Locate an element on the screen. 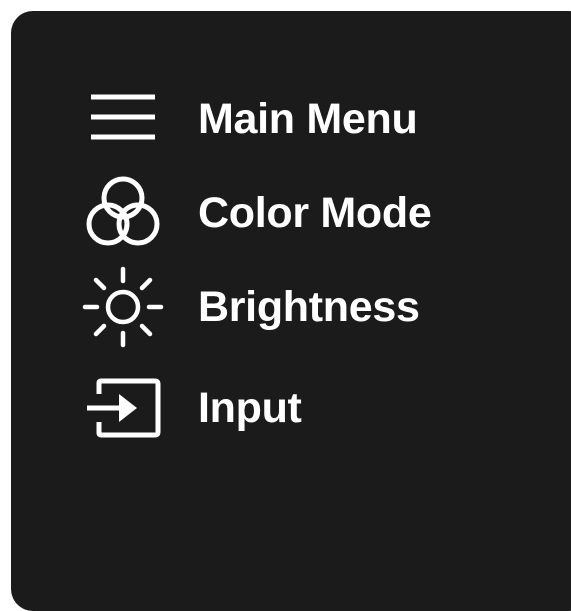 The image size is (571, 611). menu-item-brightness: Brightness is located at coordinates (301, 307).